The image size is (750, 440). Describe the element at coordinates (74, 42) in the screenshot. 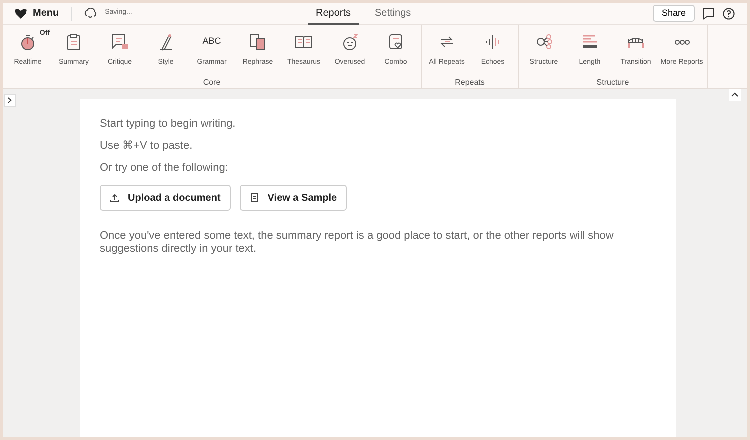

I see `clipboard-icon` at that location.